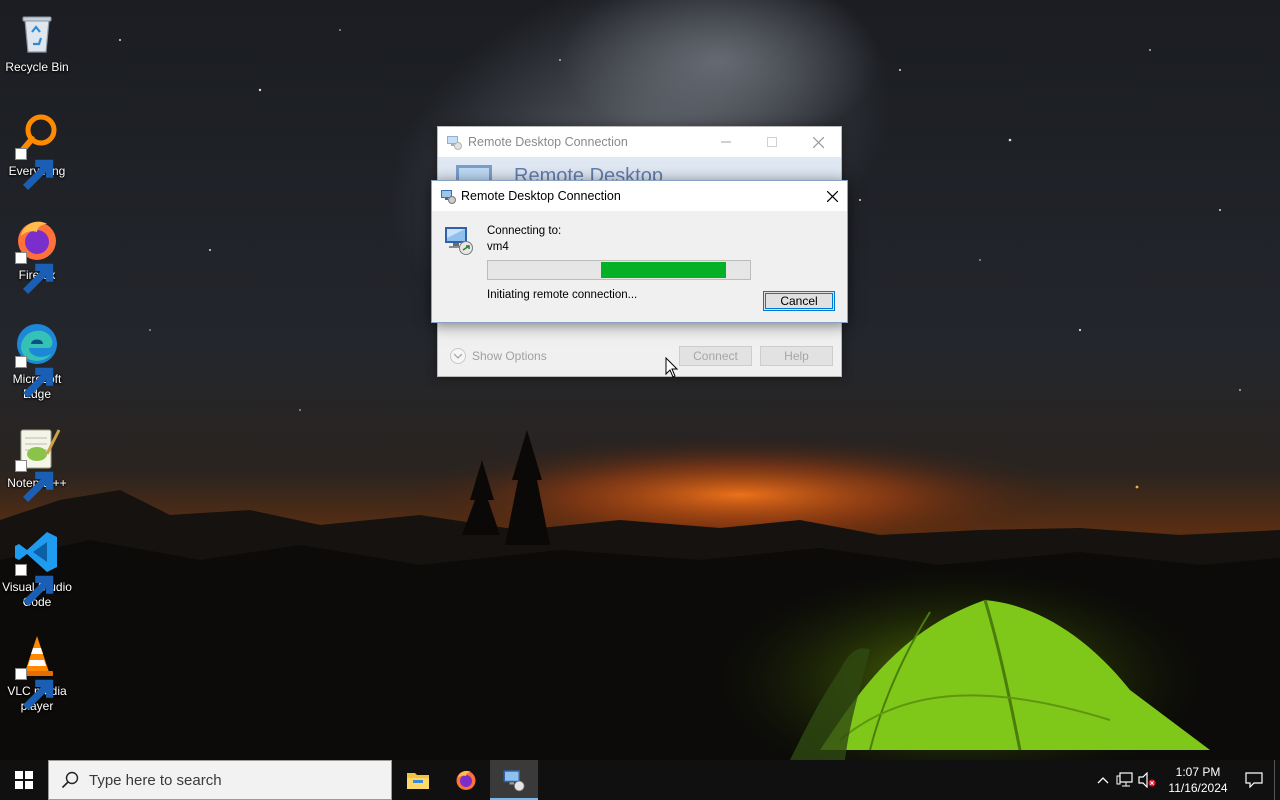 This screenshot has height=800, width=1280. I want to click on search-placeholder: Type here to search, so click(155, 780).